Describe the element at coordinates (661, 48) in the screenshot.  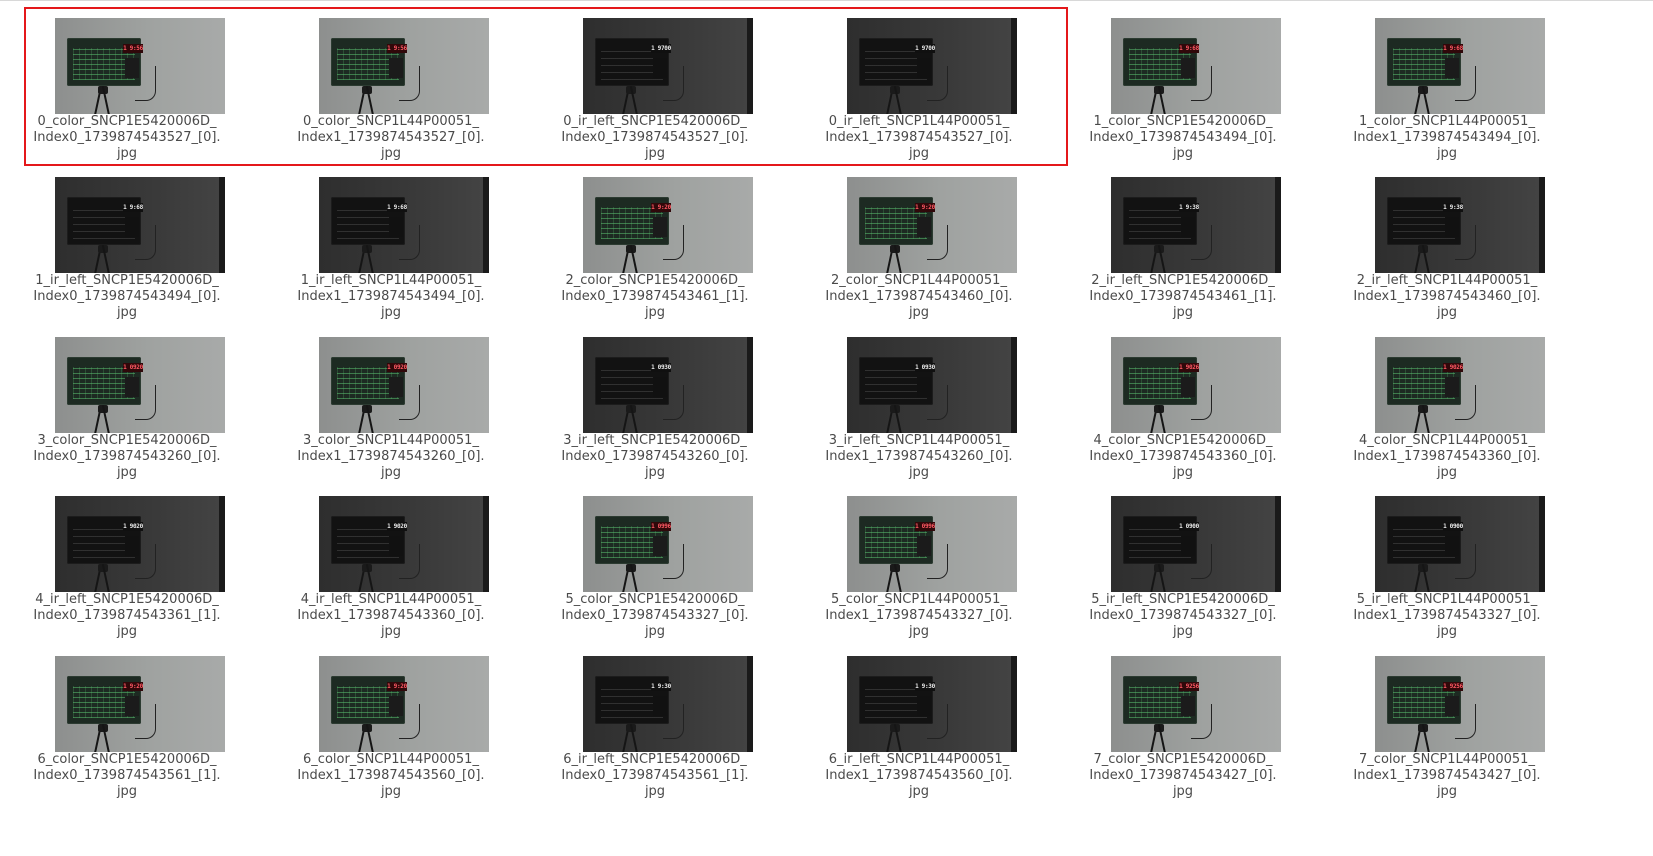
I see `thumbnail-display-readout: 1 9700` at that location.